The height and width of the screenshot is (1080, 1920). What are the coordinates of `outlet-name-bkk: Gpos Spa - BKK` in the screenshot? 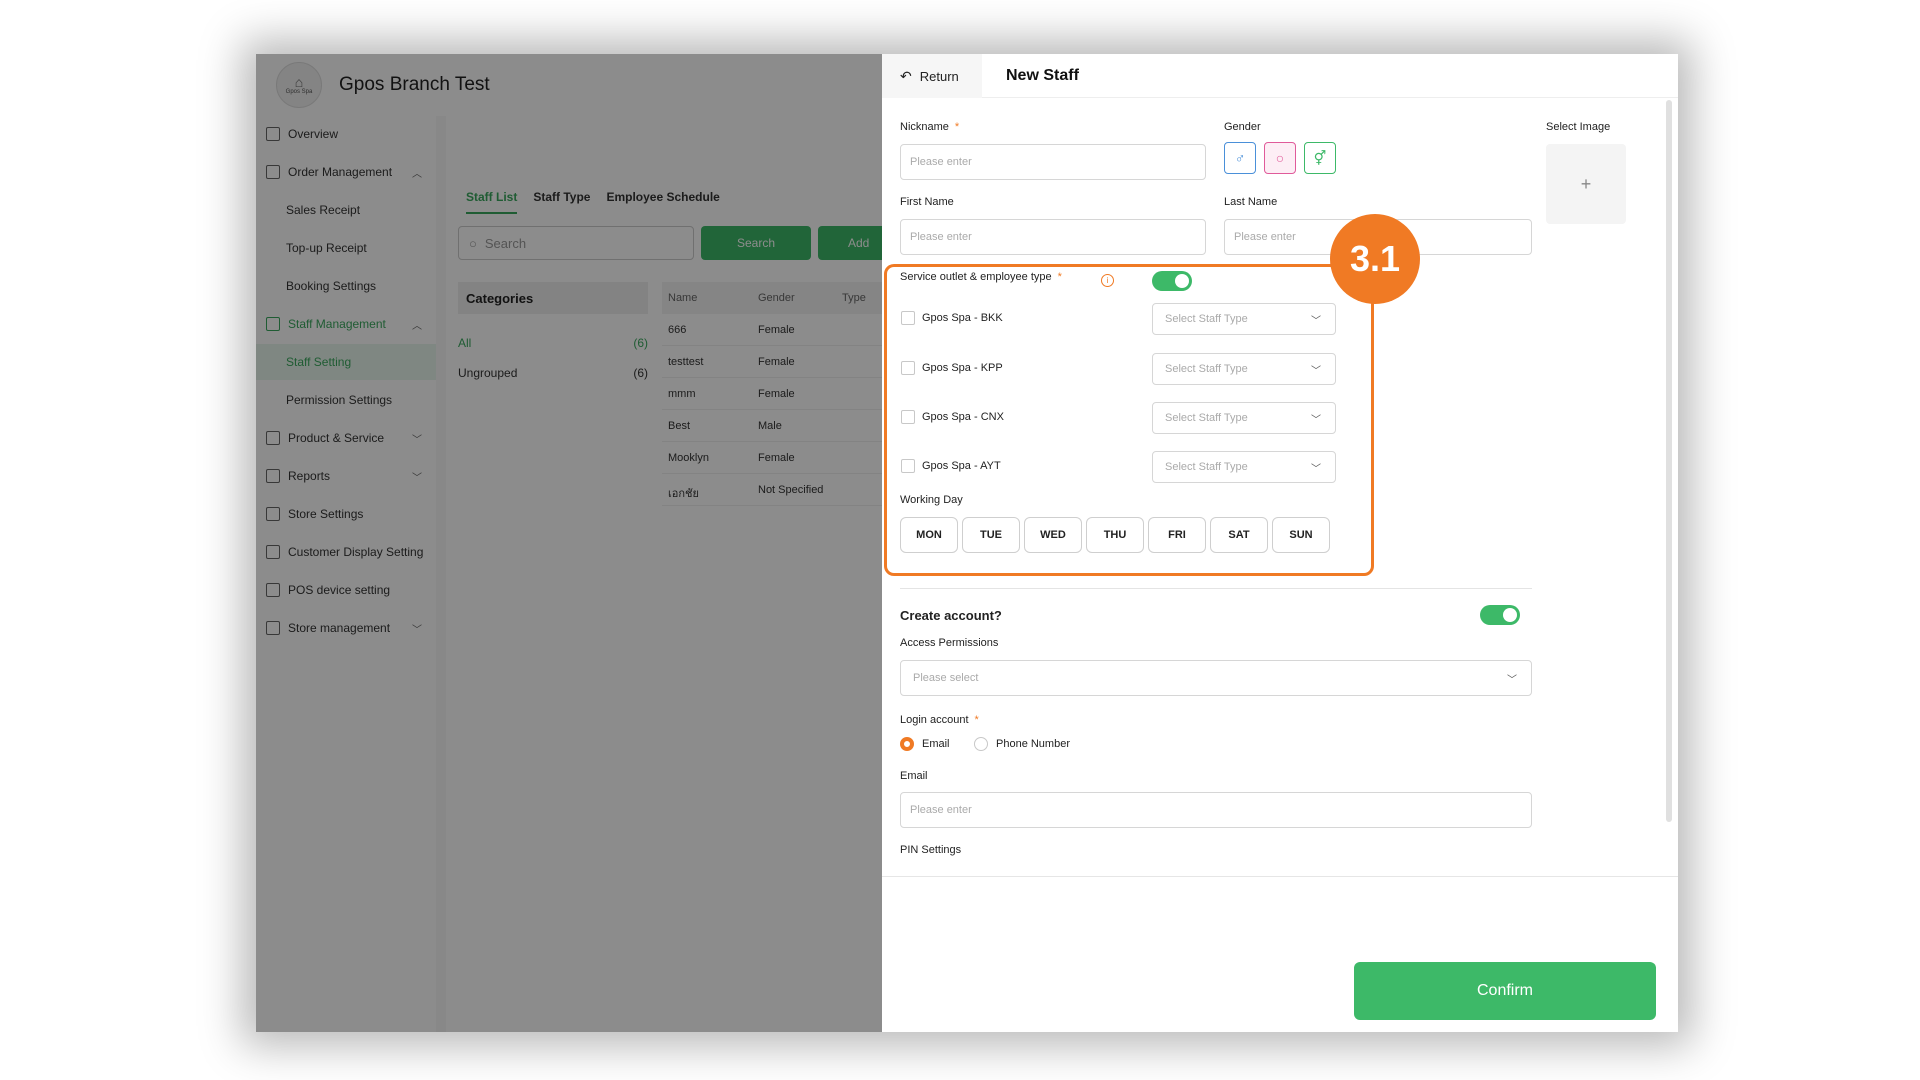 It's located at (962, 318).